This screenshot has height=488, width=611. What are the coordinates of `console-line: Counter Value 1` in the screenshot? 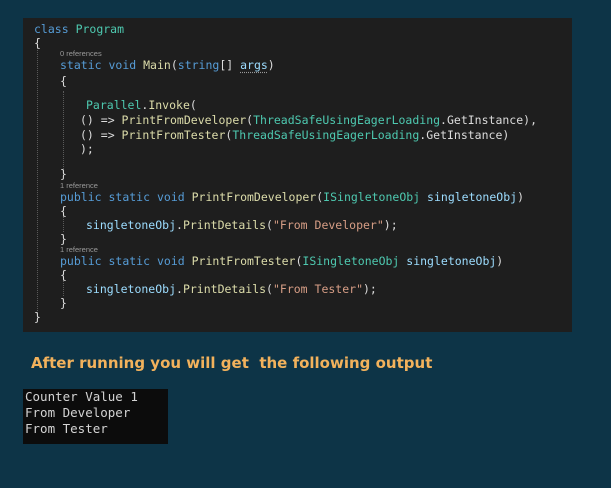 It's located at (81, 396).